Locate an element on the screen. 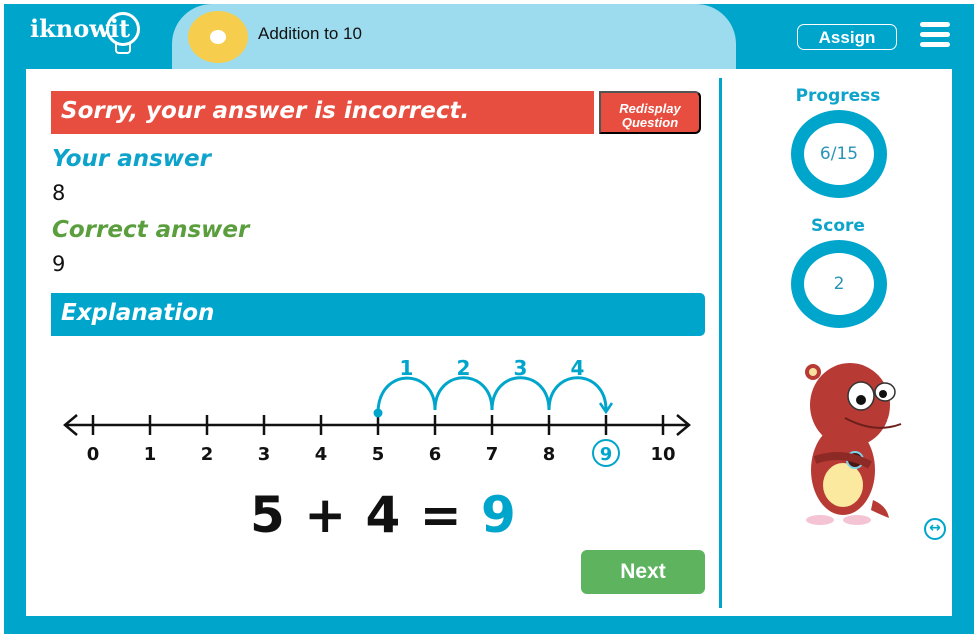  score-value: 2 is located at coordinates (839, 284).